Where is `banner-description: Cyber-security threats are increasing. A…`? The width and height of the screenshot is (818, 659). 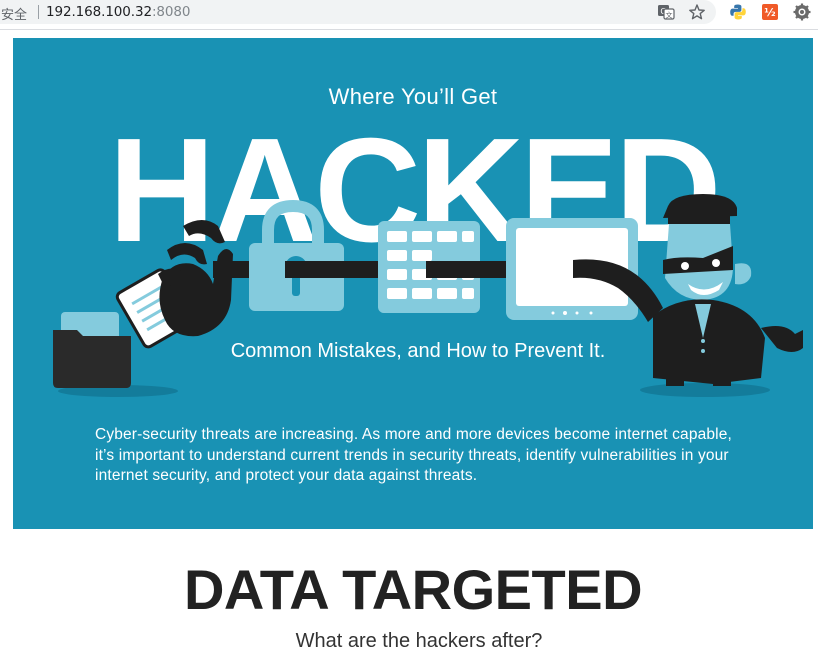 banner-description: Cyber-security threats are increasing. A… is located at coordinates (413, 455).